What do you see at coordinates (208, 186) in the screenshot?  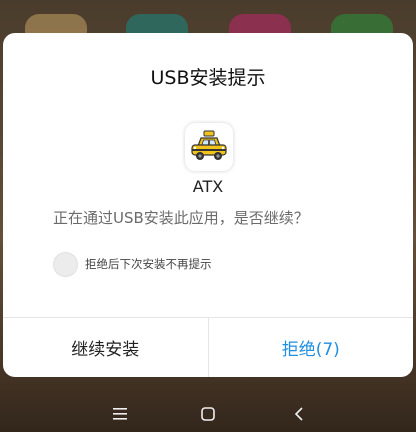 I see `app-name: ATX` at bounding box center [208, 186].